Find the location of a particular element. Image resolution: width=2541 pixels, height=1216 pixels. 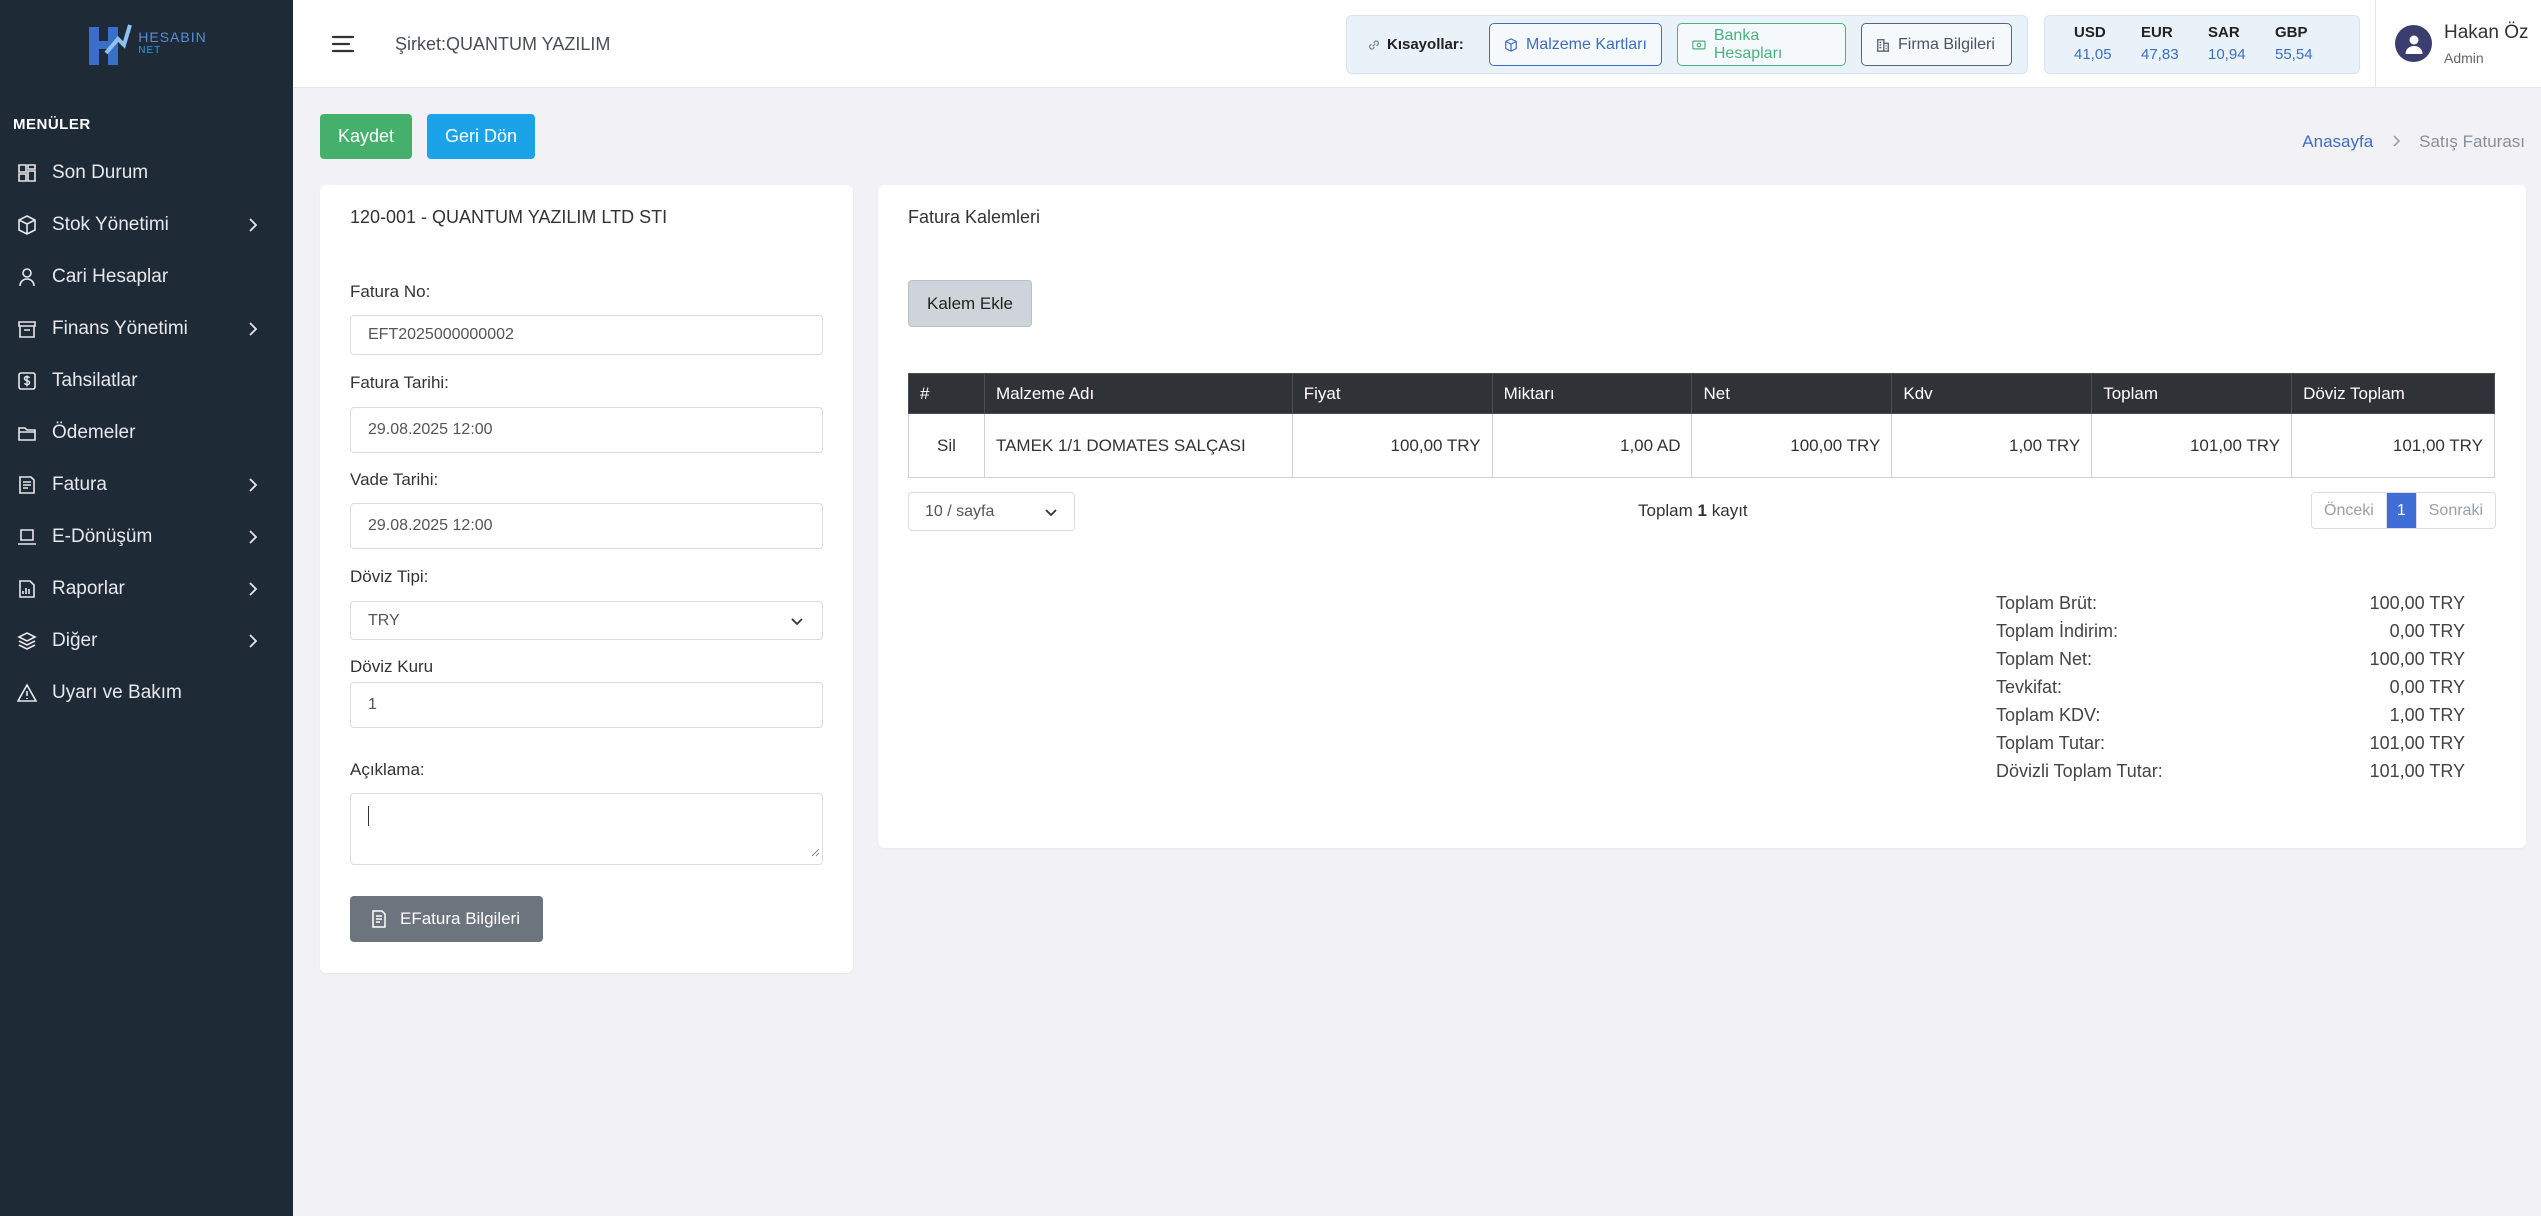

sidebar-item-fatura: Fatura is located at coordinates (146, 485).